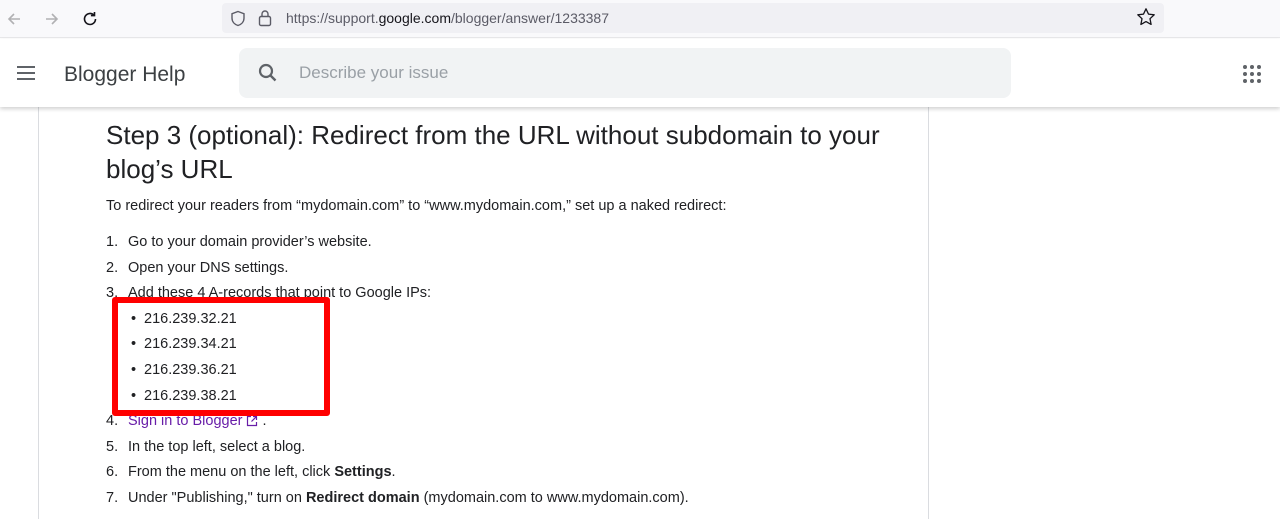 The height and width of the screenshot is (519, 1280). What do you see at coordinates (197, 267) in the screenshot?
I see `list-item: 2. Open your DNS settings.` at bounding box center [197, 267].